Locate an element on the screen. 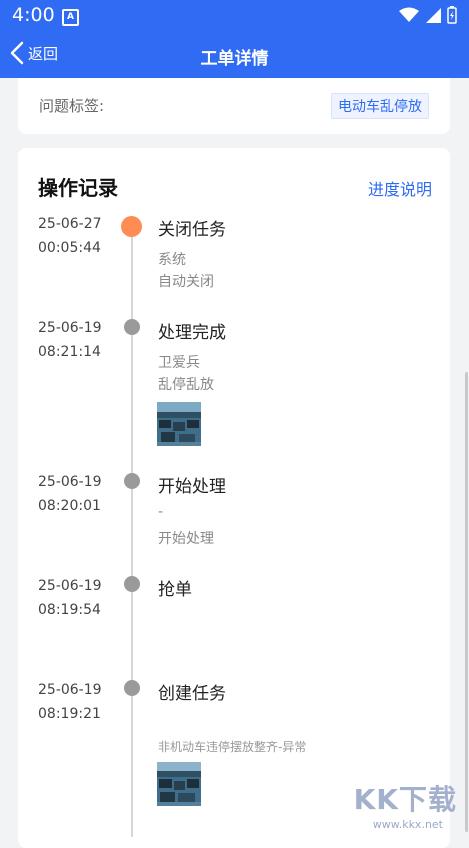 This screenshot has height=848, width=469. watermark-url: www.kkx.net is located at coordinates (407, 824).